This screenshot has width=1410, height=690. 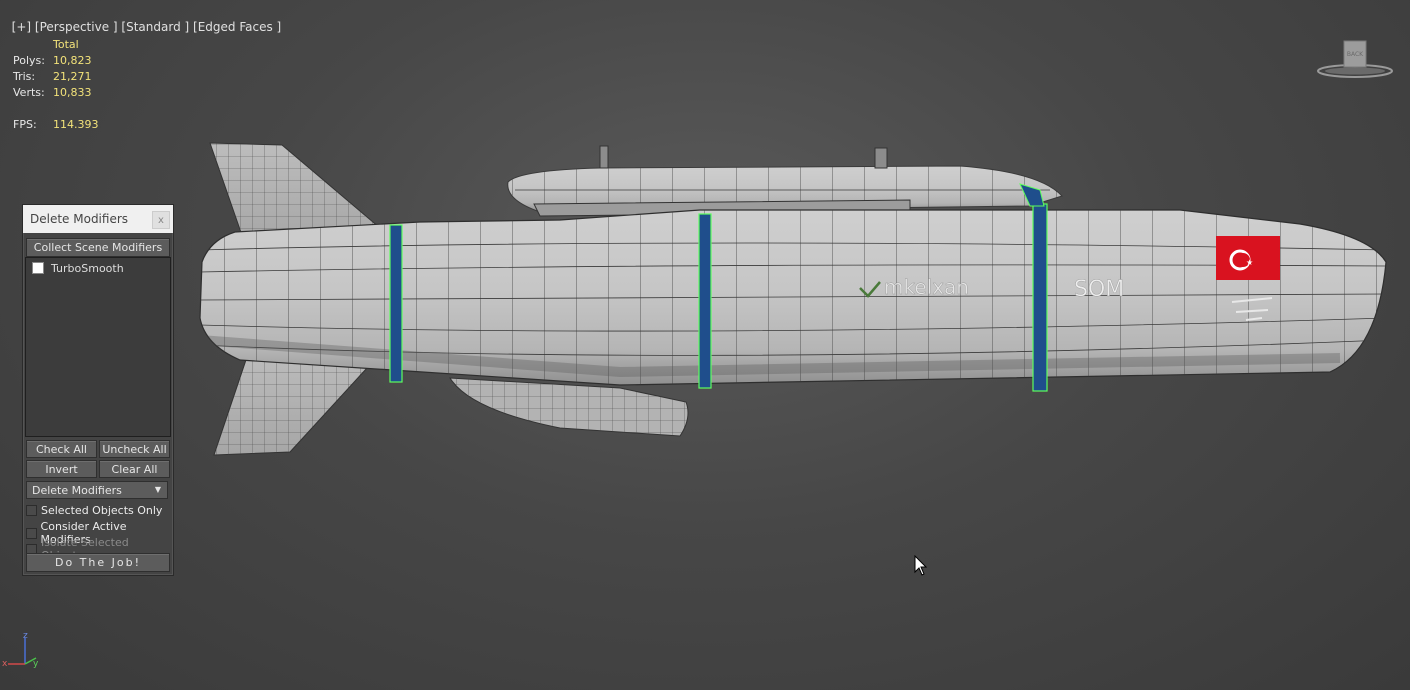 I want to click on dialog-titlebar: Delete Modifiers x, so click(x=98, y=219).